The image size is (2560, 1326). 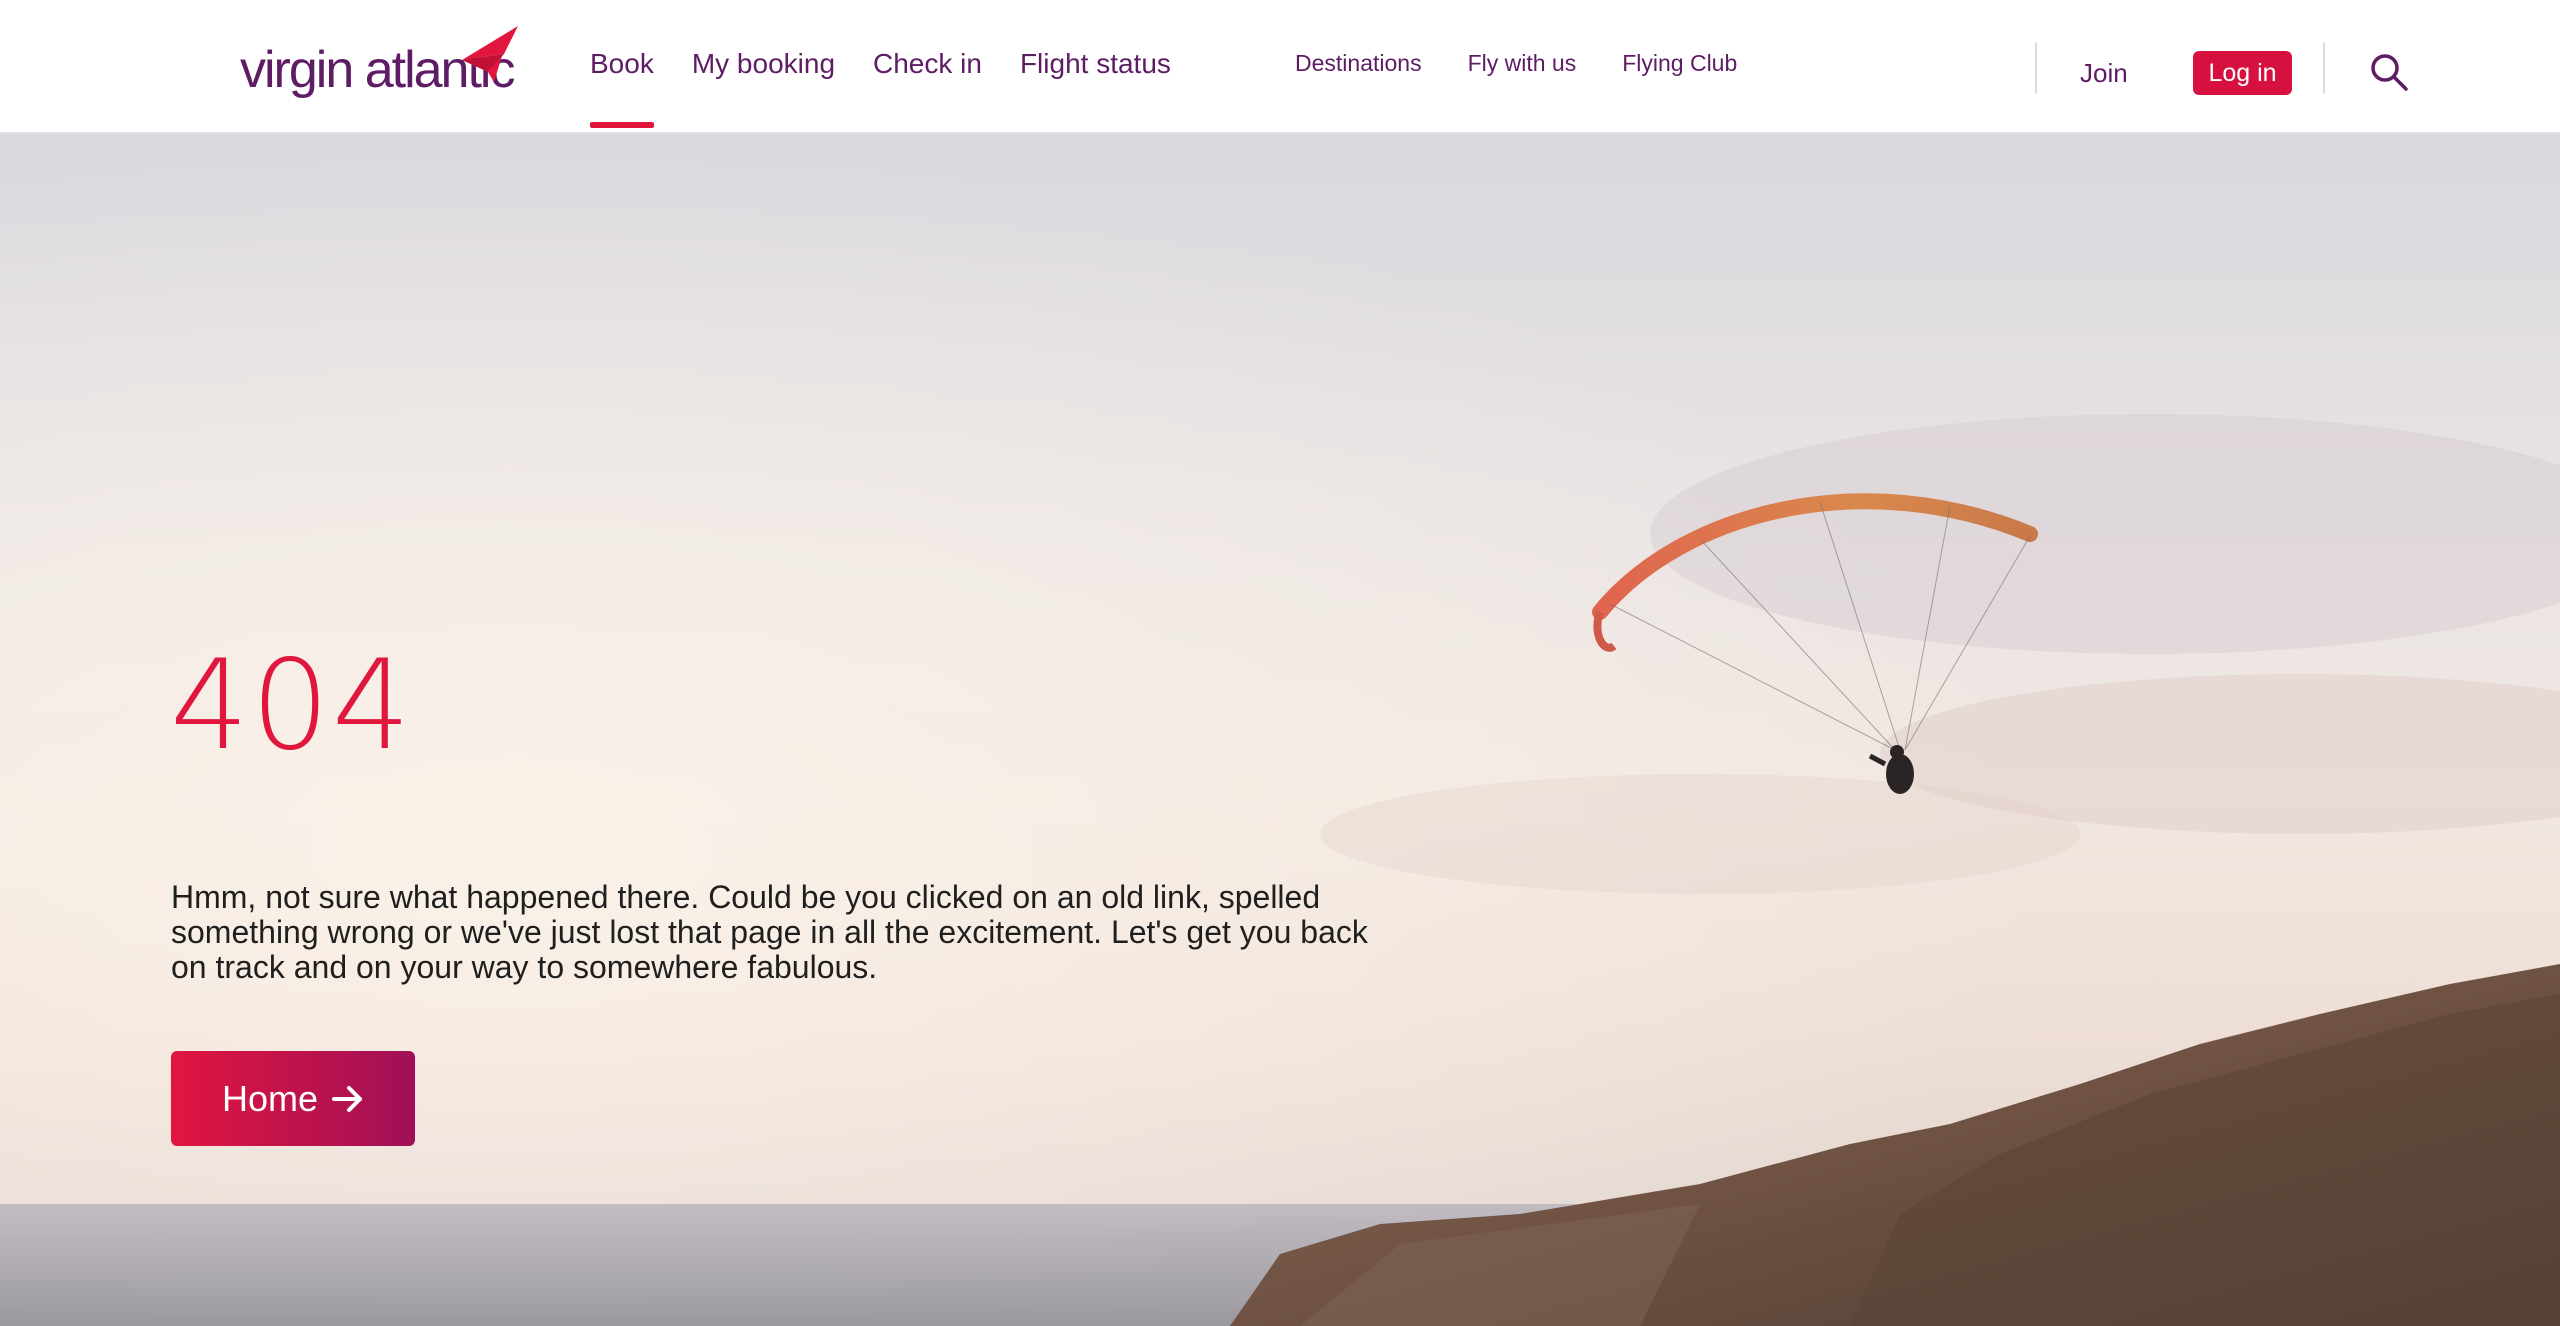 What do you see at coordinates (2104, 73) in the screenshot?
I see `join-link: Join` at bounding box center [2104, 73].